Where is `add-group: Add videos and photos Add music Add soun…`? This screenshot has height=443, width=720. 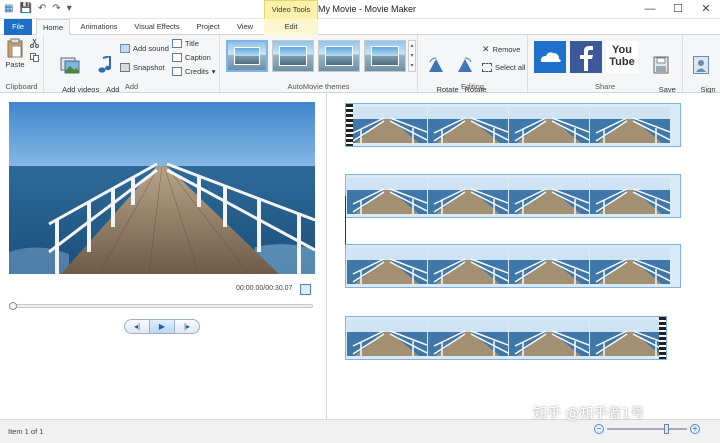 add-group: Add videos and photos Add music Add soun… is located at coordinates (132, 69).